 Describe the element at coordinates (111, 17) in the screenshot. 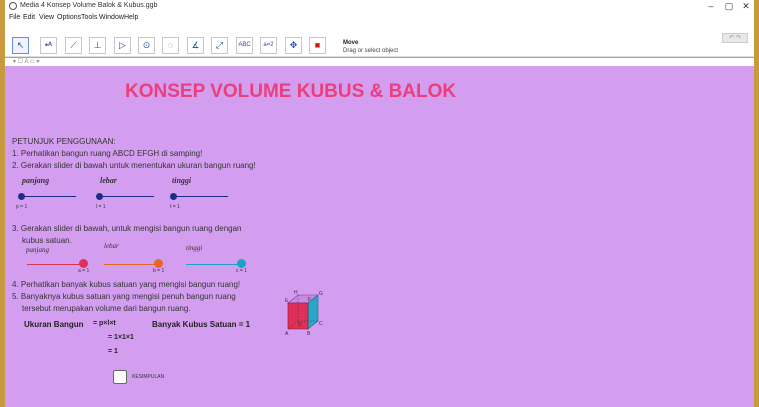

I see `menu-window: Window` at that location.